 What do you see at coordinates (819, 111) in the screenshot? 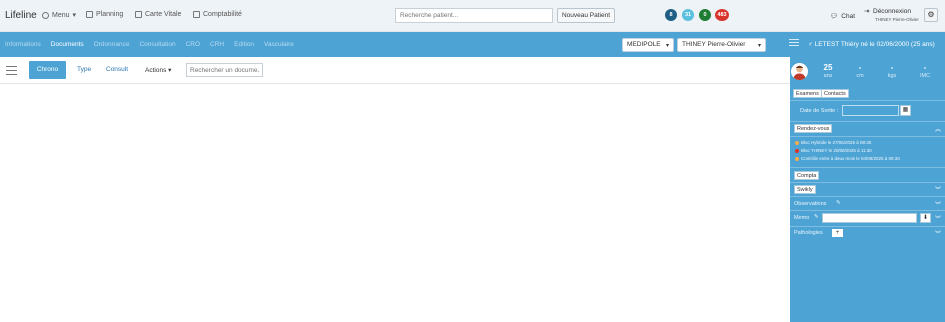
I see `date-sortie-label: Date de Sortie :` at bounding box center [819, 111].